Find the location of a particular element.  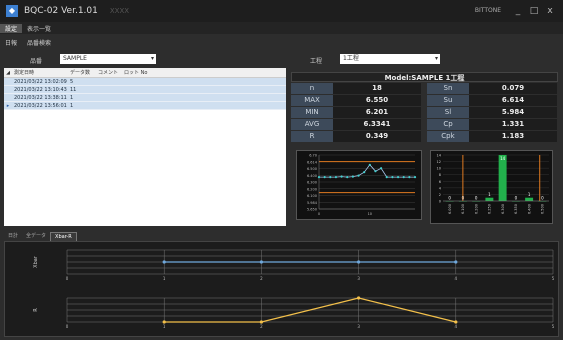

x-tick-label: 5 is located at coordinates (553, 326).